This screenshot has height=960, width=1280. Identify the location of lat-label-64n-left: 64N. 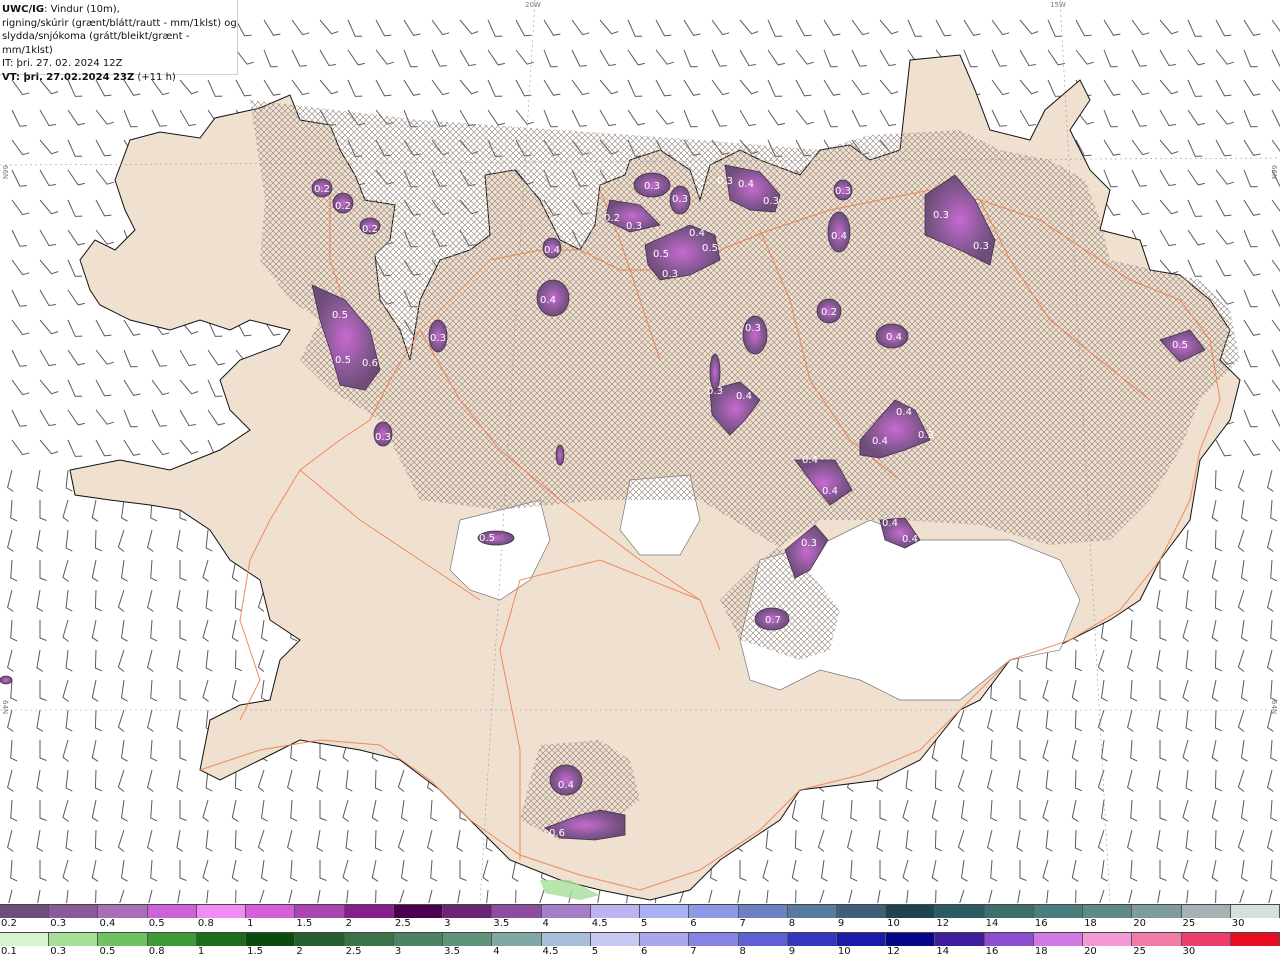
(5, 707).